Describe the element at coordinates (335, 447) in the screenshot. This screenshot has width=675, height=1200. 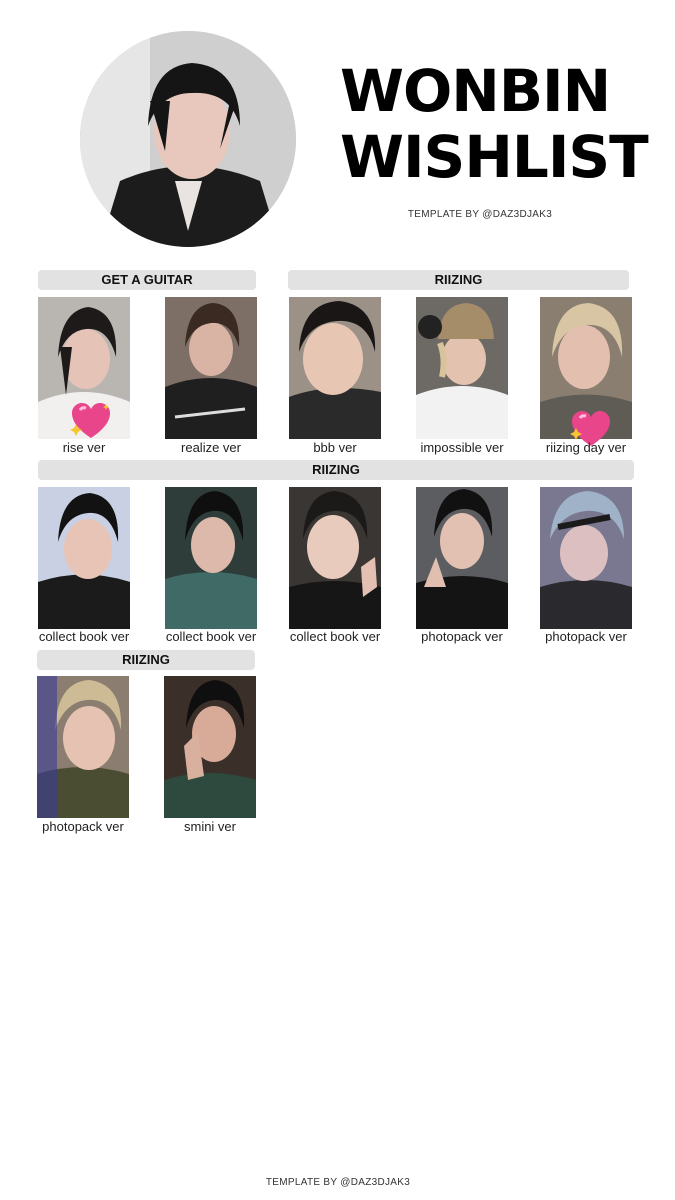
I see `card-caption: bbb ver` at that location.